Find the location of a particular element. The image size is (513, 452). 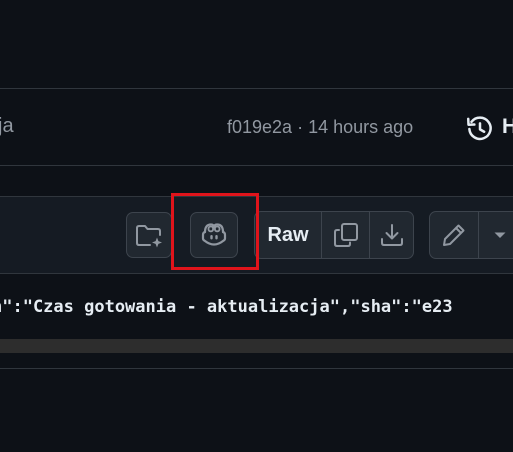

raw-button: Raw is located at coordinates (288, 235).